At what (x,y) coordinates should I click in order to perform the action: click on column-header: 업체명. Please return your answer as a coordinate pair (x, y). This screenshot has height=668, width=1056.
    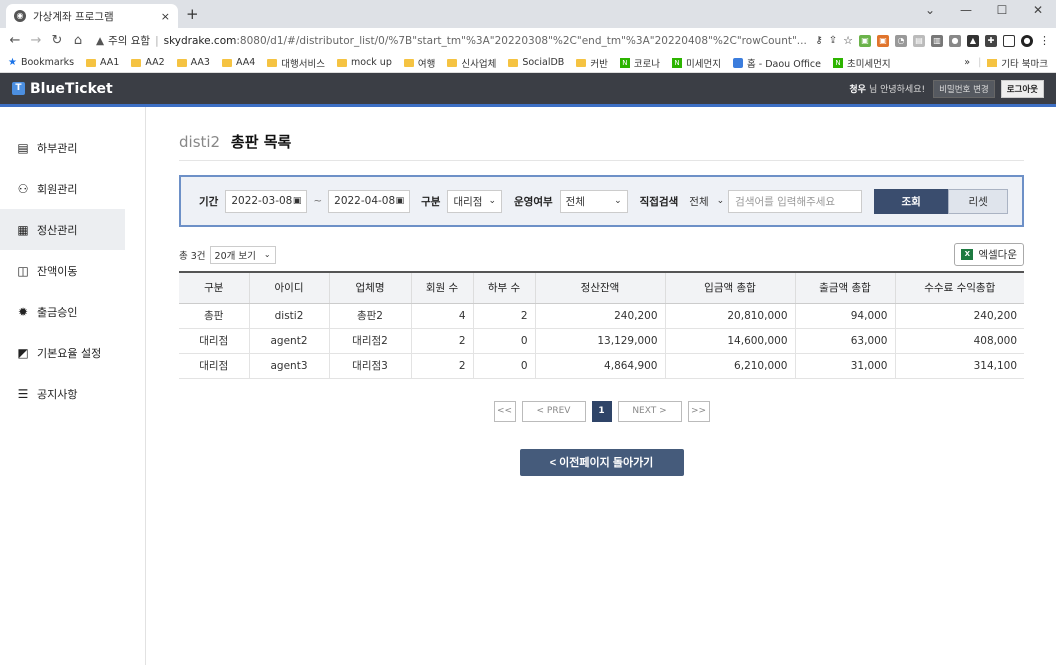
    Looking at the image, I should click on (369, 287).